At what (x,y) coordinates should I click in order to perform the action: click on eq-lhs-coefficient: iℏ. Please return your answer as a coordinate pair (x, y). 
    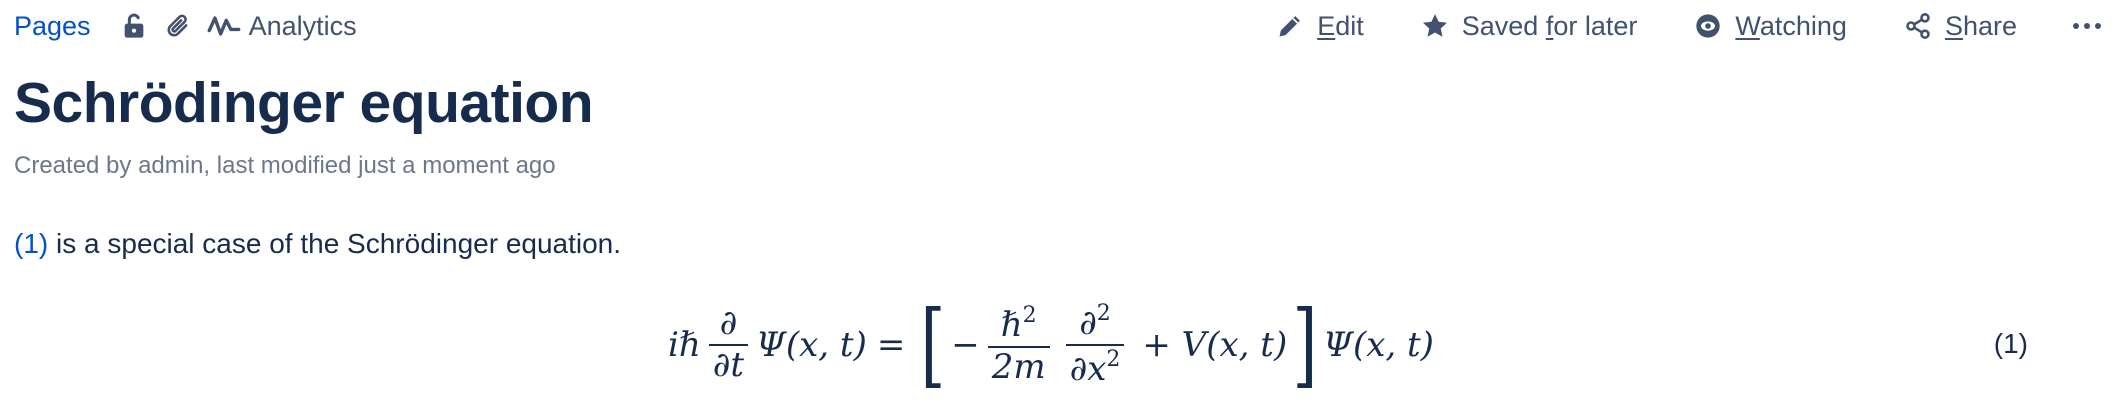
    Looking at the image, I should click on (684, 345).